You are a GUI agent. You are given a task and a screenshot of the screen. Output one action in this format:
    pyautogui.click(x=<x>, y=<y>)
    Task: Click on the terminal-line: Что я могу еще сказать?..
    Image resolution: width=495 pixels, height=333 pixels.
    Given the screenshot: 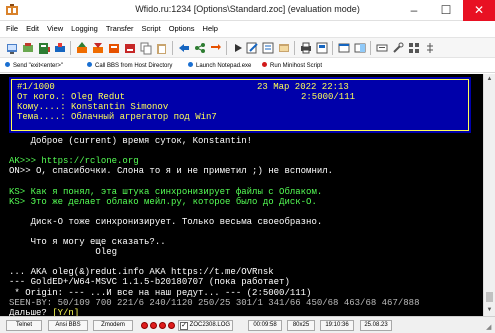 What is the action you would take?
    pyautogui.click(x=87, y=242)
    